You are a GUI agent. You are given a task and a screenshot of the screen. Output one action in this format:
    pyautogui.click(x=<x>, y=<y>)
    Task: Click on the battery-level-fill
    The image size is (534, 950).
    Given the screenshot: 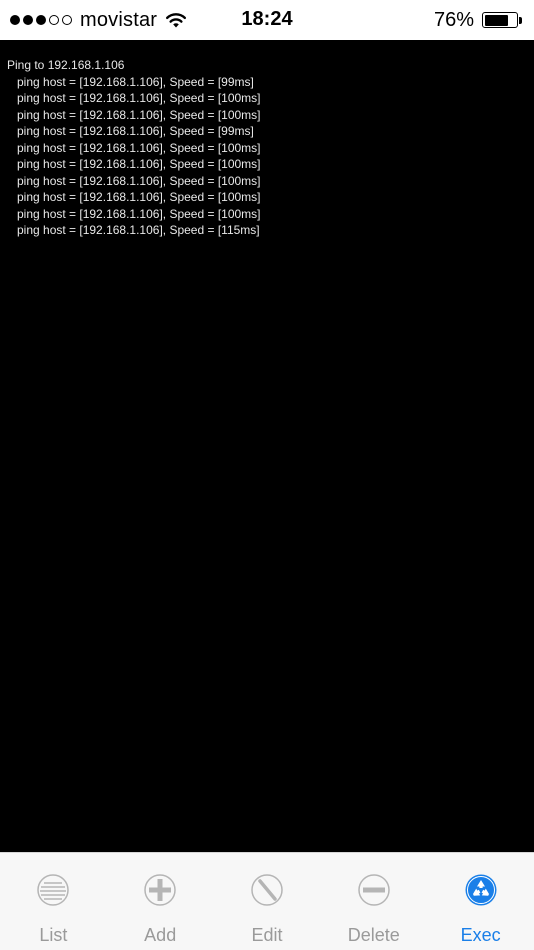 What is the action you would take?
    pyautogui.click(x=496, y=20)
    